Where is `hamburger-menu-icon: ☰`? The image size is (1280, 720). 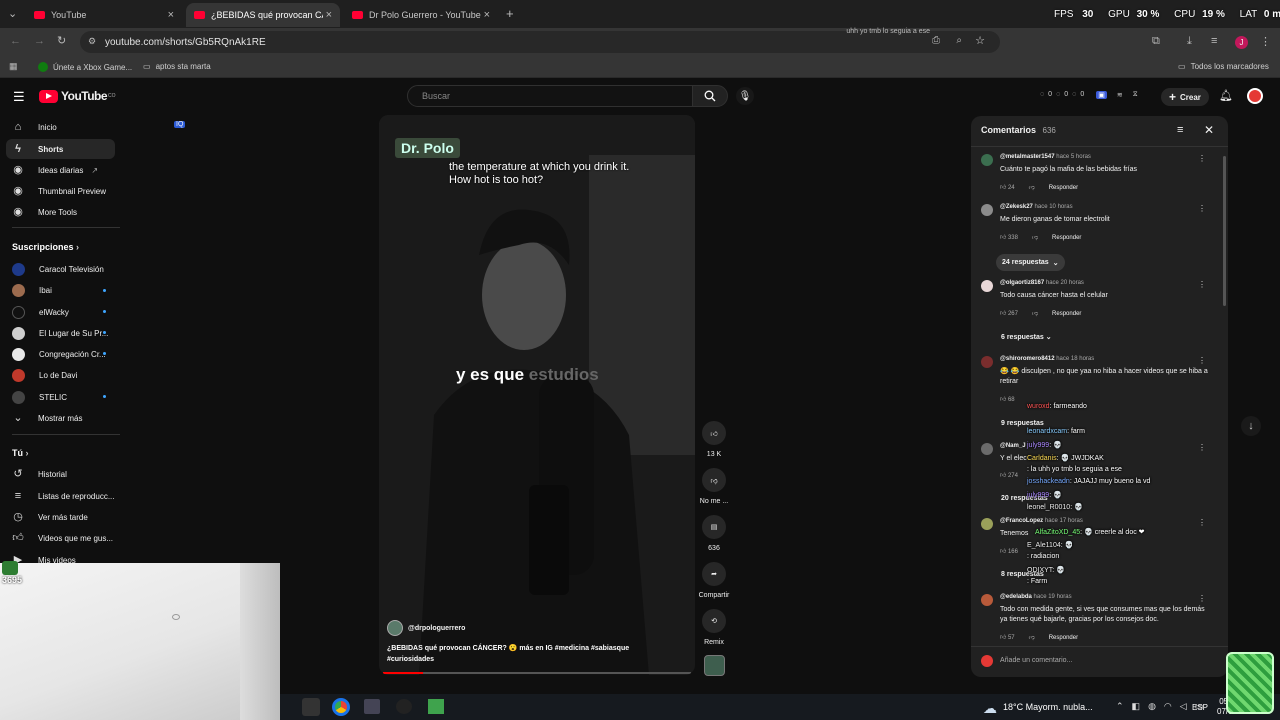
hamburger-menu-icon: ☰ is located at coordinates (19, 97).